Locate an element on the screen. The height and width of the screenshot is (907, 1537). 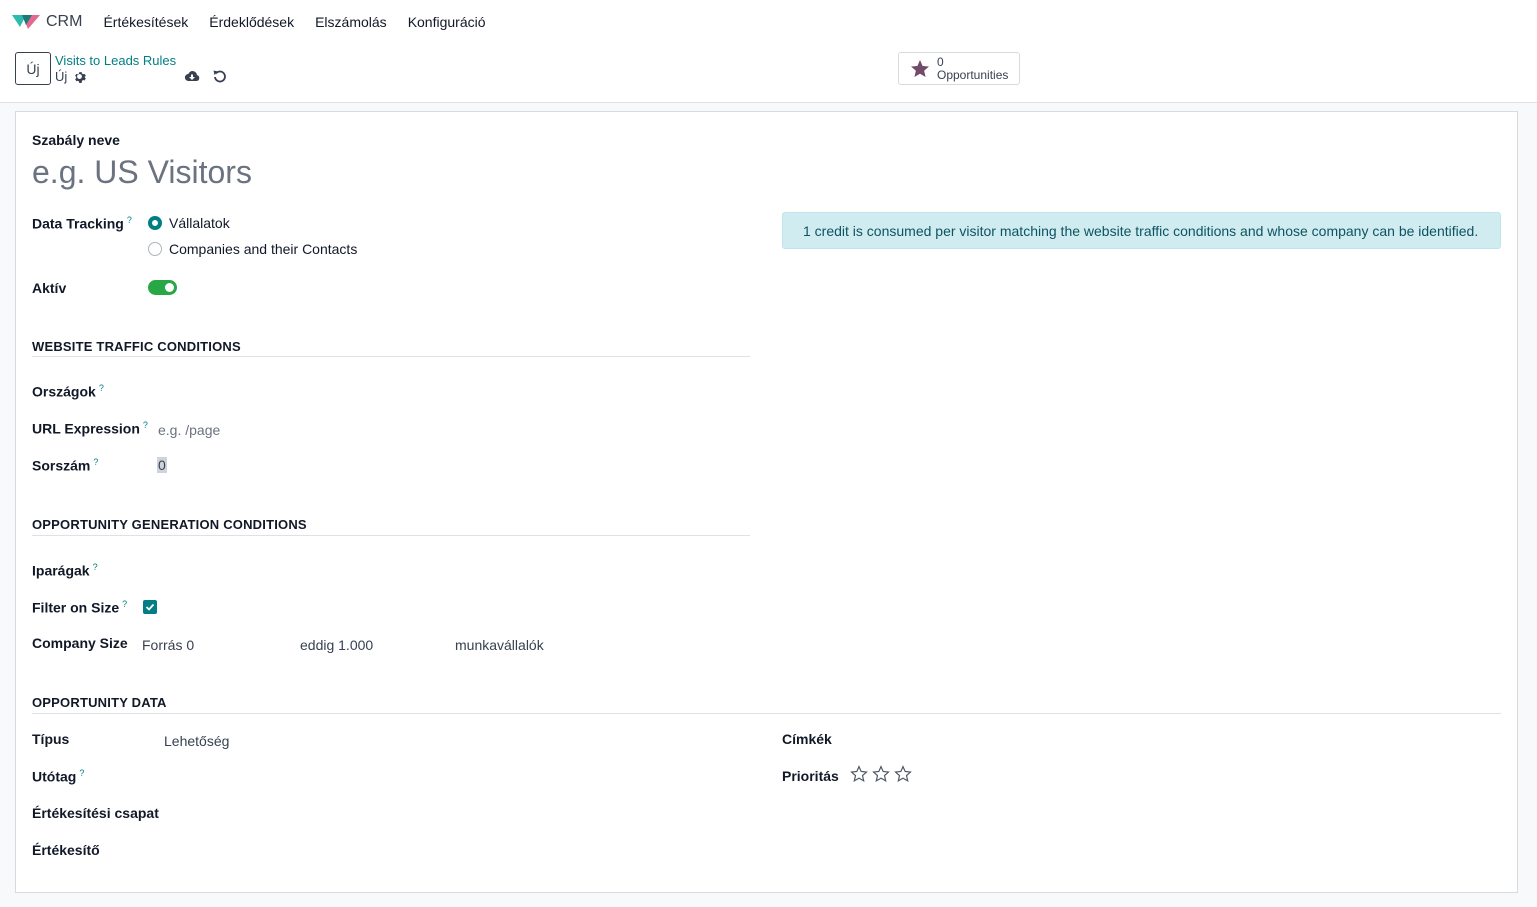
filter-size-checkbox is located at coordinates (150, 607).